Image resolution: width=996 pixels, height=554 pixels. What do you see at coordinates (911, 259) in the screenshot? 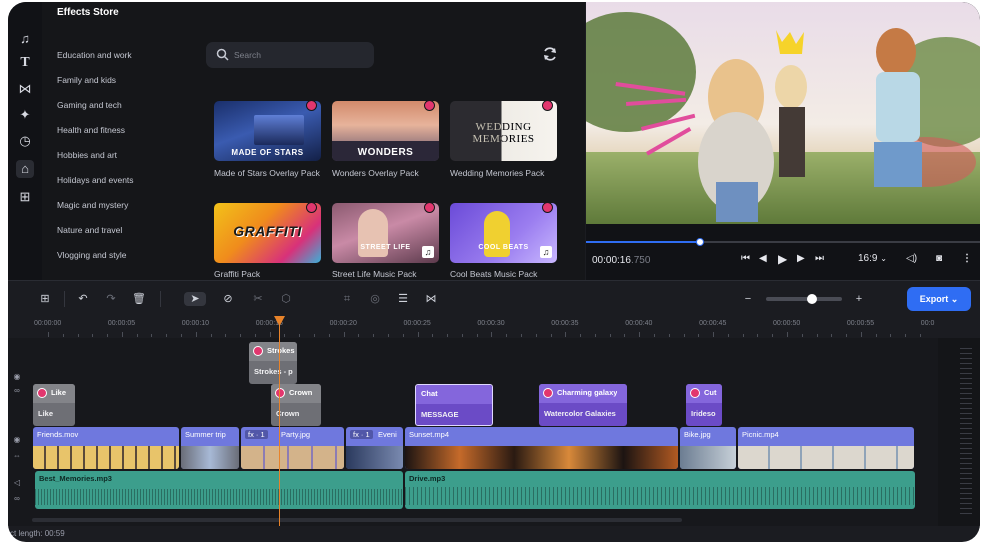
I see `volume-icon: ◁)` at bounding box center [911, 259].